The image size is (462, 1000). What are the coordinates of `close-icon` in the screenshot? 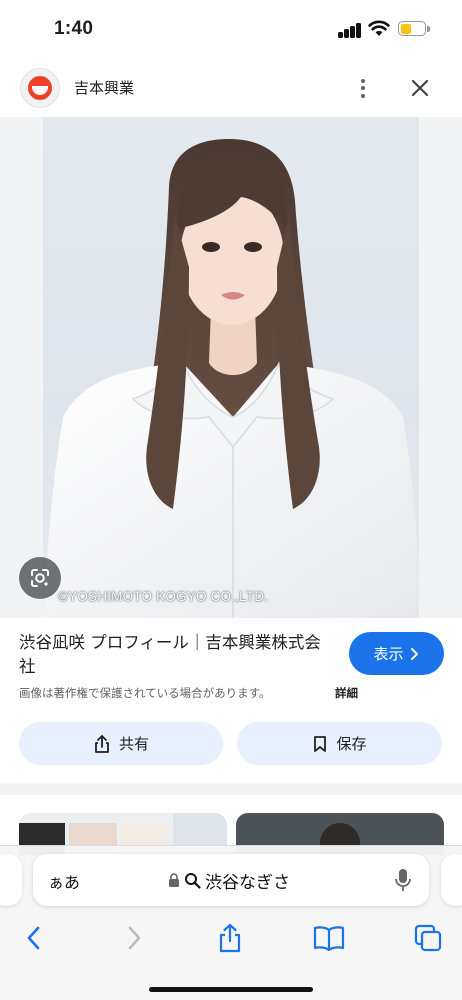 It's located at (420, 88).